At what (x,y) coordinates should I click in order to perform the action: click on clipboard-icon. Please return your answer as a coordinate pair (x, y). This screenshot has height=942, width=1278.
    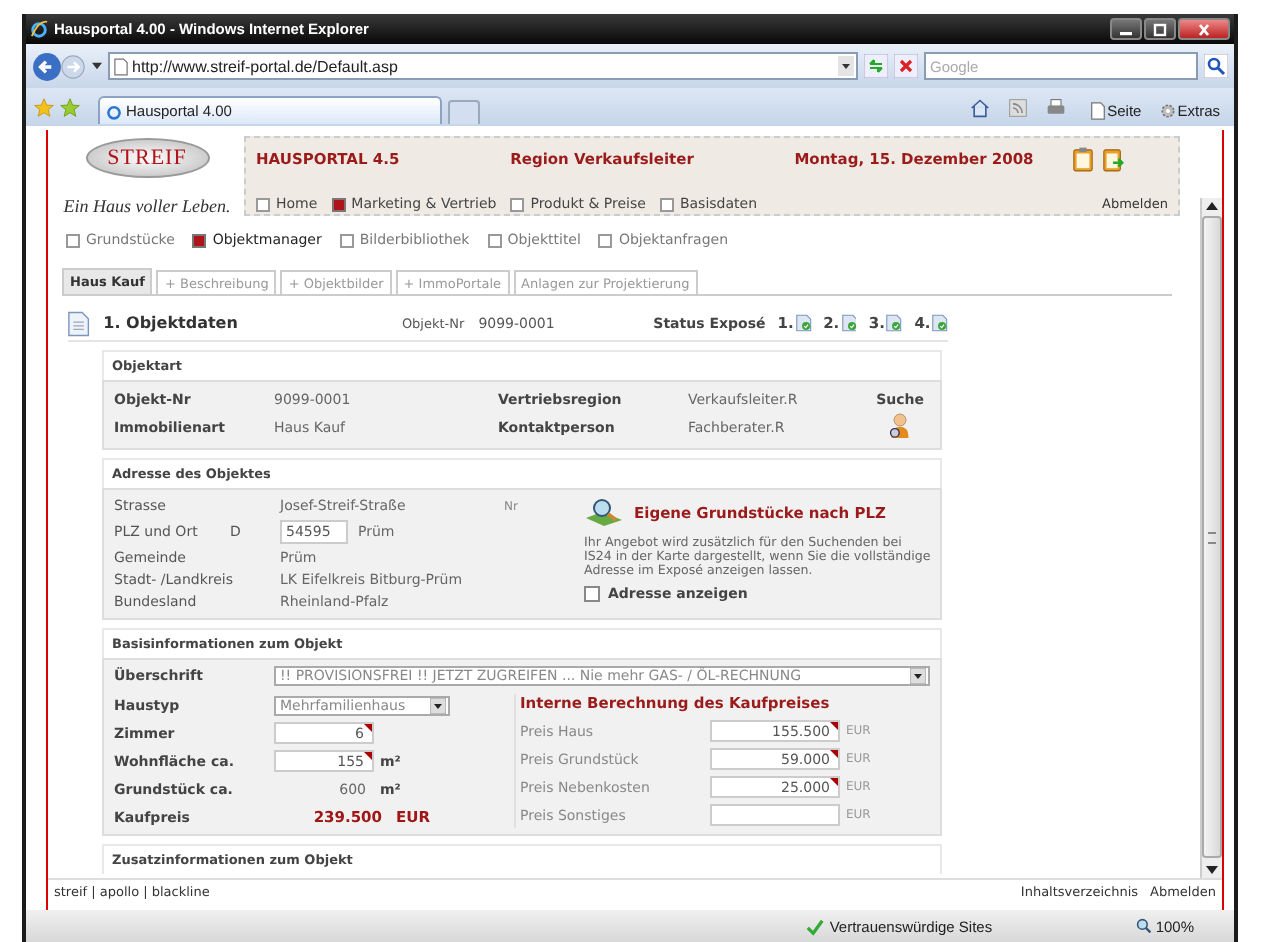
    Looking at the image, I should click on (1083, 158).